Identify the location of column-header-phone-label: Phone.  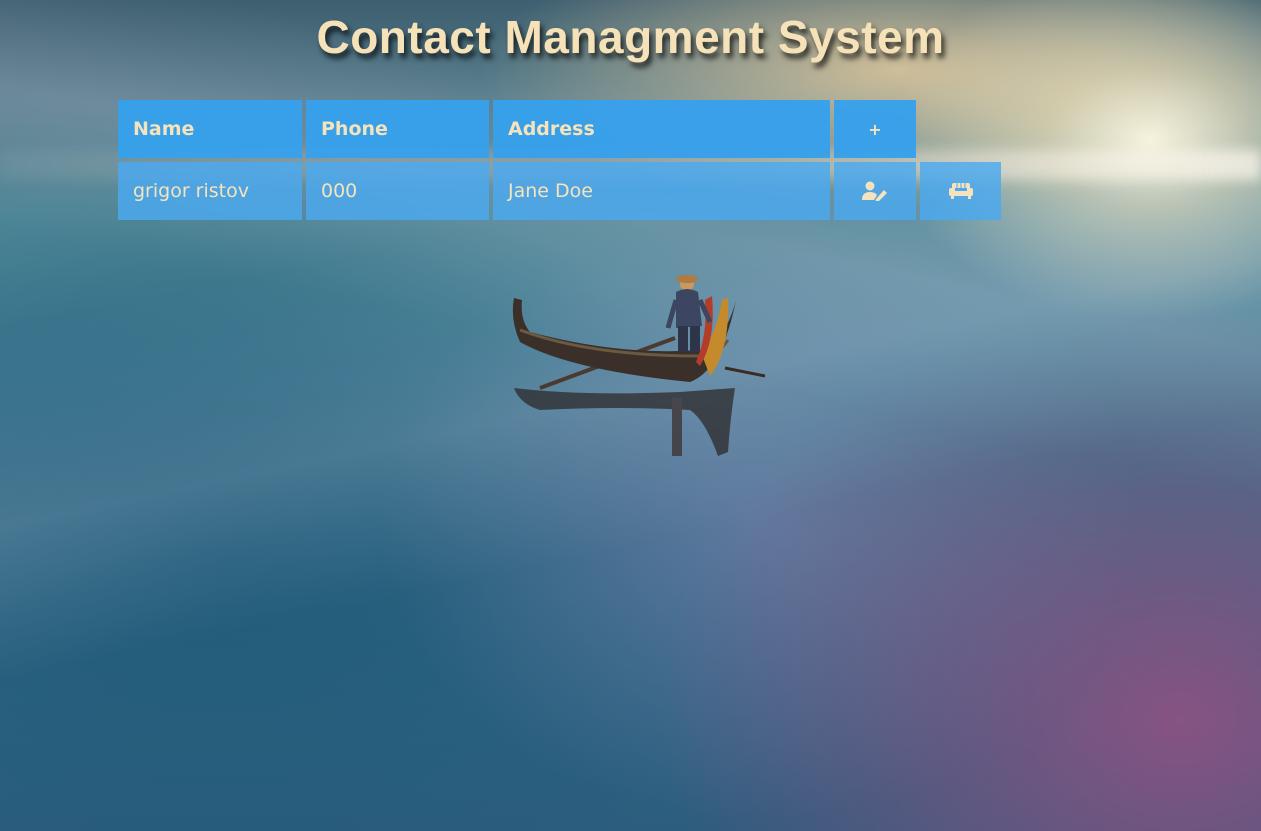
(354, 129).